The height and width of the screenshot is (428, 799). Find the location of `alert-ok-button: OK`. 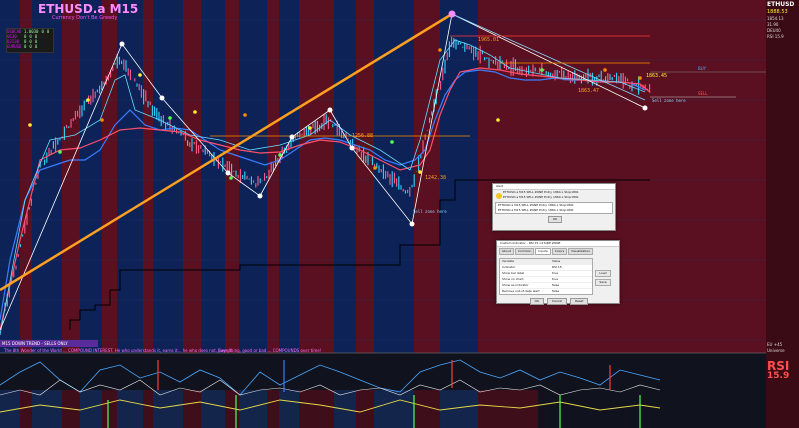

alert-ok-button: OK is located at coordinates (555, 219).